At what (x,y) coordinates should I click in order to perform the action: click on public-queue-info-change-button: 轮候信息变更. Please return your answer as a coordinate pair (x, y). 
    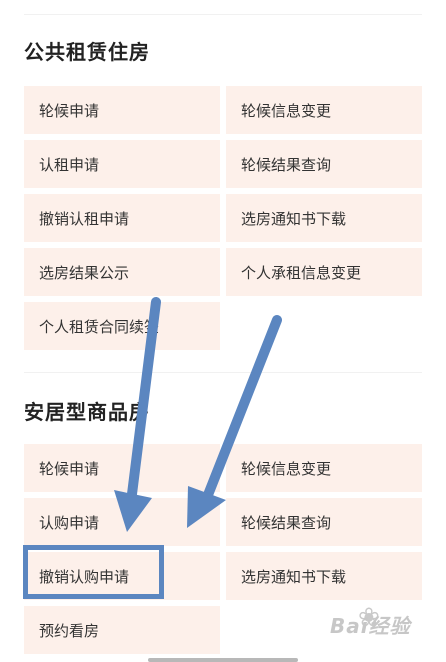
    Looking at the image, I should click on (324, 110).